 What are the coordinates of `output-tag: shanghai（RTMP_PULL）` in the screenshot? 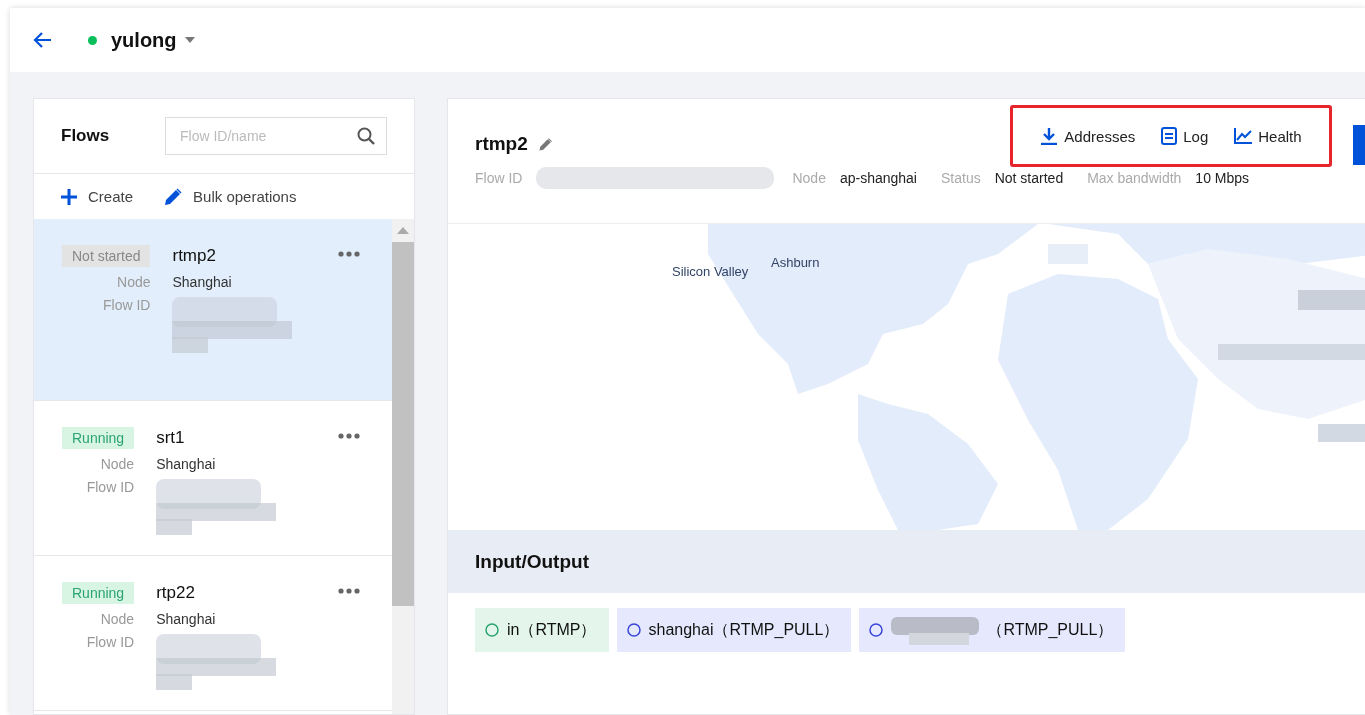 It's located at (734, 630).